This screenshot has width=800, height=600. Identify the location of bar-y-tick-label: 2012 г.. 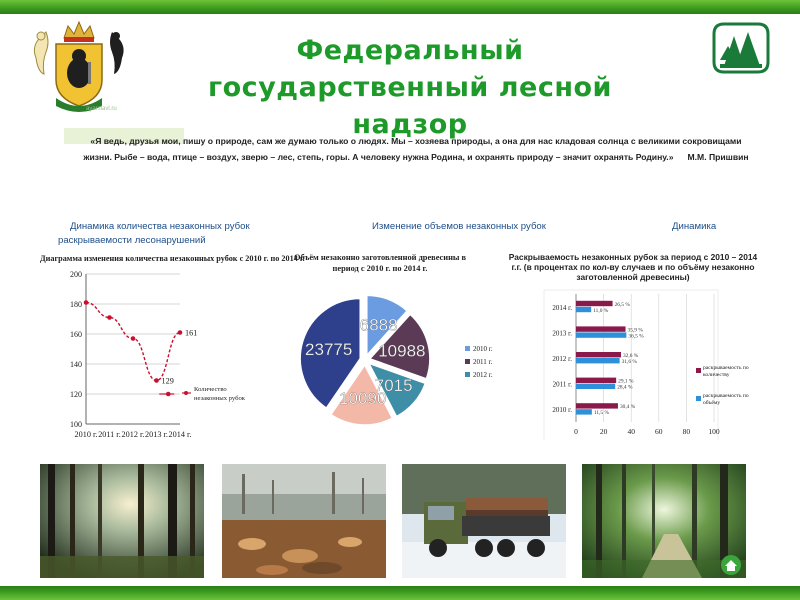
(562, 359).